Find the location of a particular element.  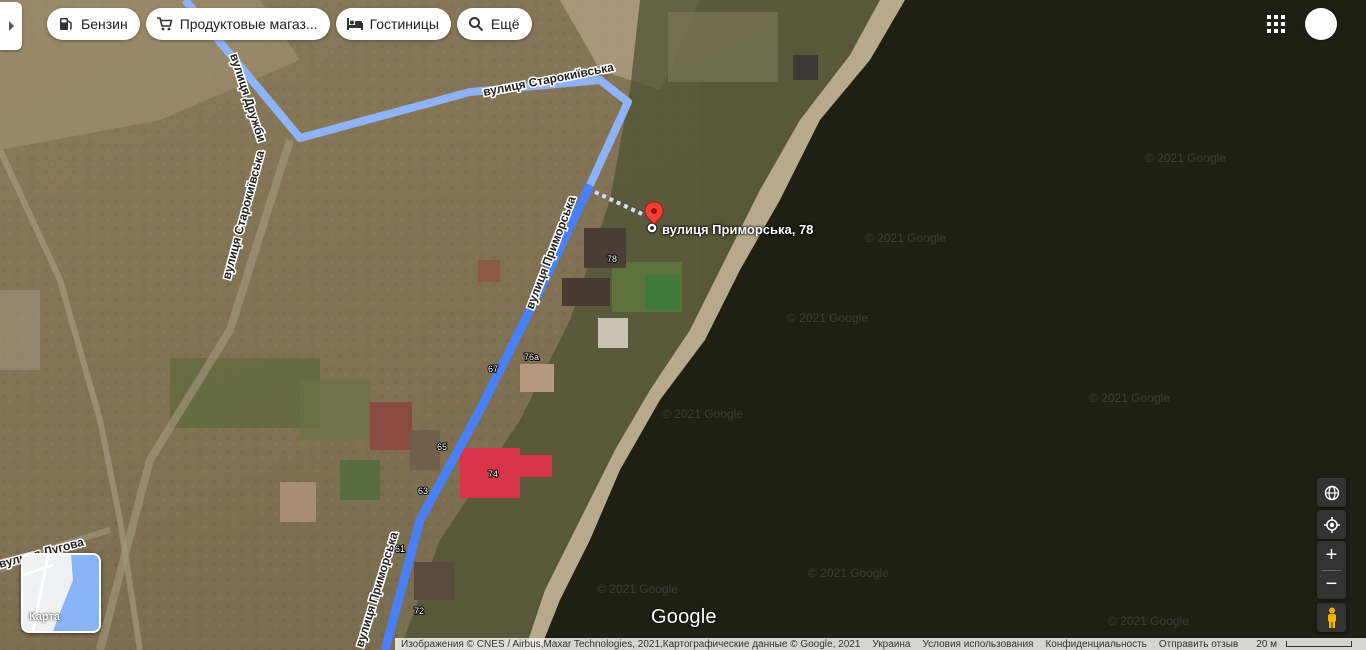

terms-link: Условия использования is located at coordinates (977, 644).